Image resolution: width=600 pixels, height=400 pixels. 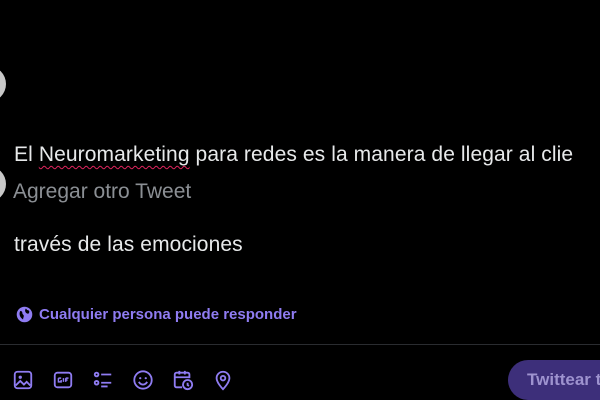 I want to click on media-button, so click(x=32, y=380).